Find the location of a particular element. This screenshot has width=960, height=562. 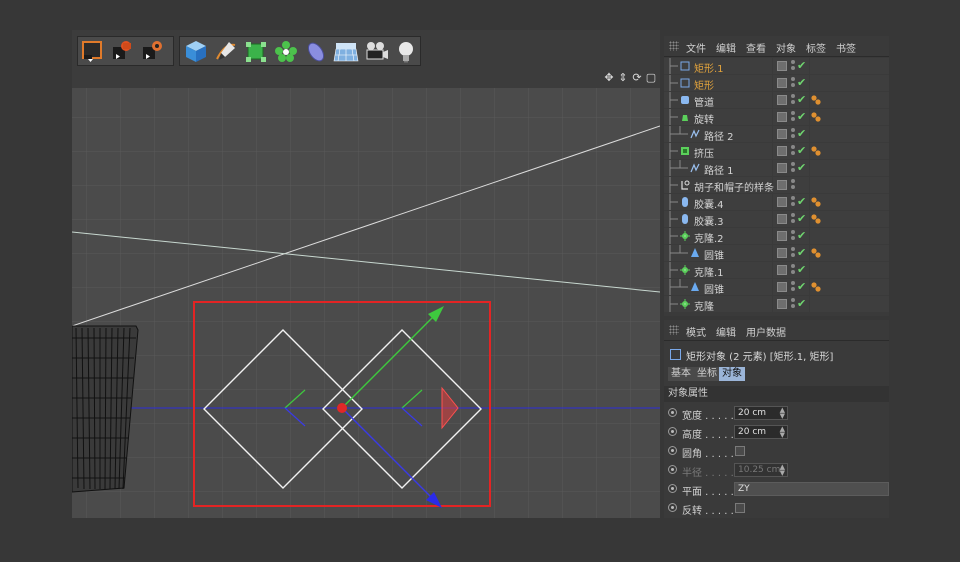

render-view-button is located at coordinates (94, 51).